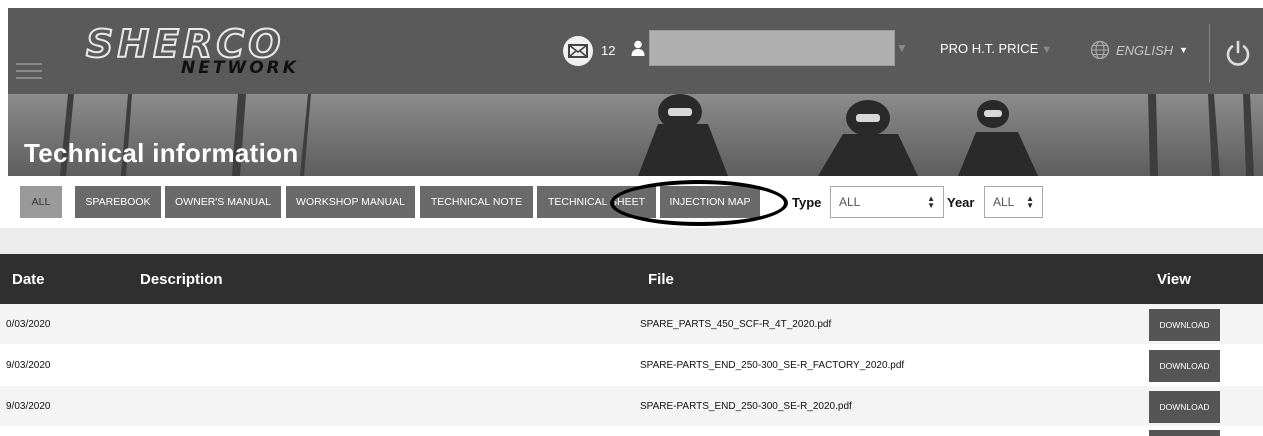 The width and height of the screenshot is (1263, 436). I want to click on filter-sparebook-button: SPAREBOOK, so click(118, 202).